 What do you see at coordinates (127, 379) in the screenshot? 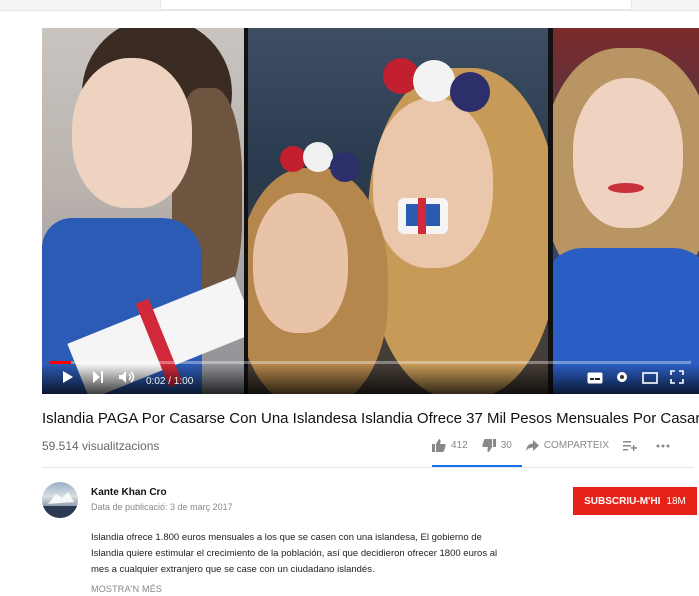
I see `volume-icon` at bounding box center [127, 379].